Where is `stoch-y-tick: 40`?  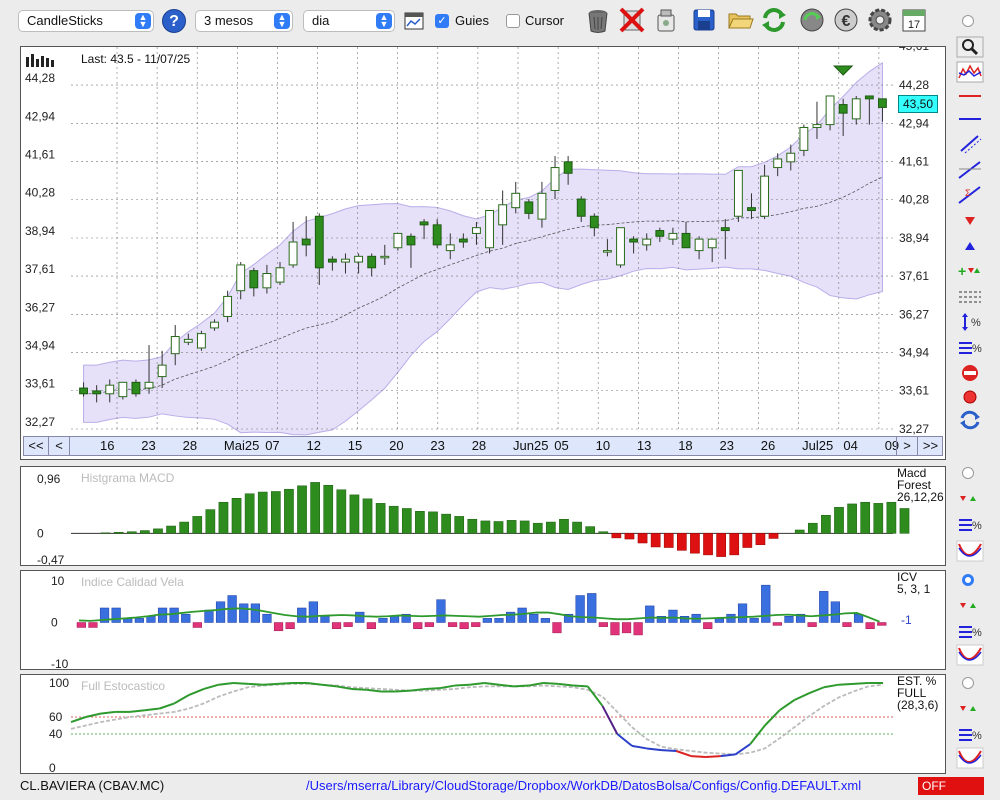
stoch-y-tick: 40 is located at coordinates (56, 734).